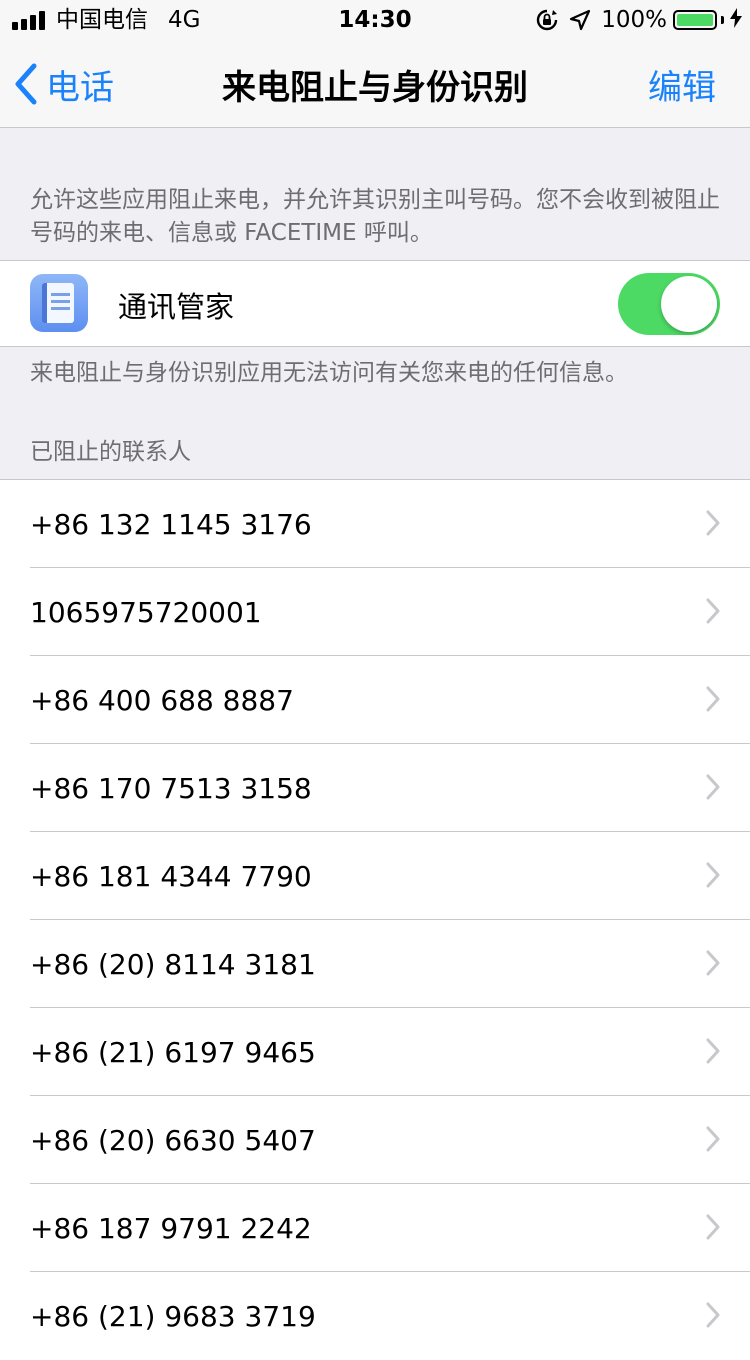 The image size is (750, 1360). Describe the element at coordinates (375, 87) in the screenshot. I see `page-title: 来电阻止与身份识别` at that location.